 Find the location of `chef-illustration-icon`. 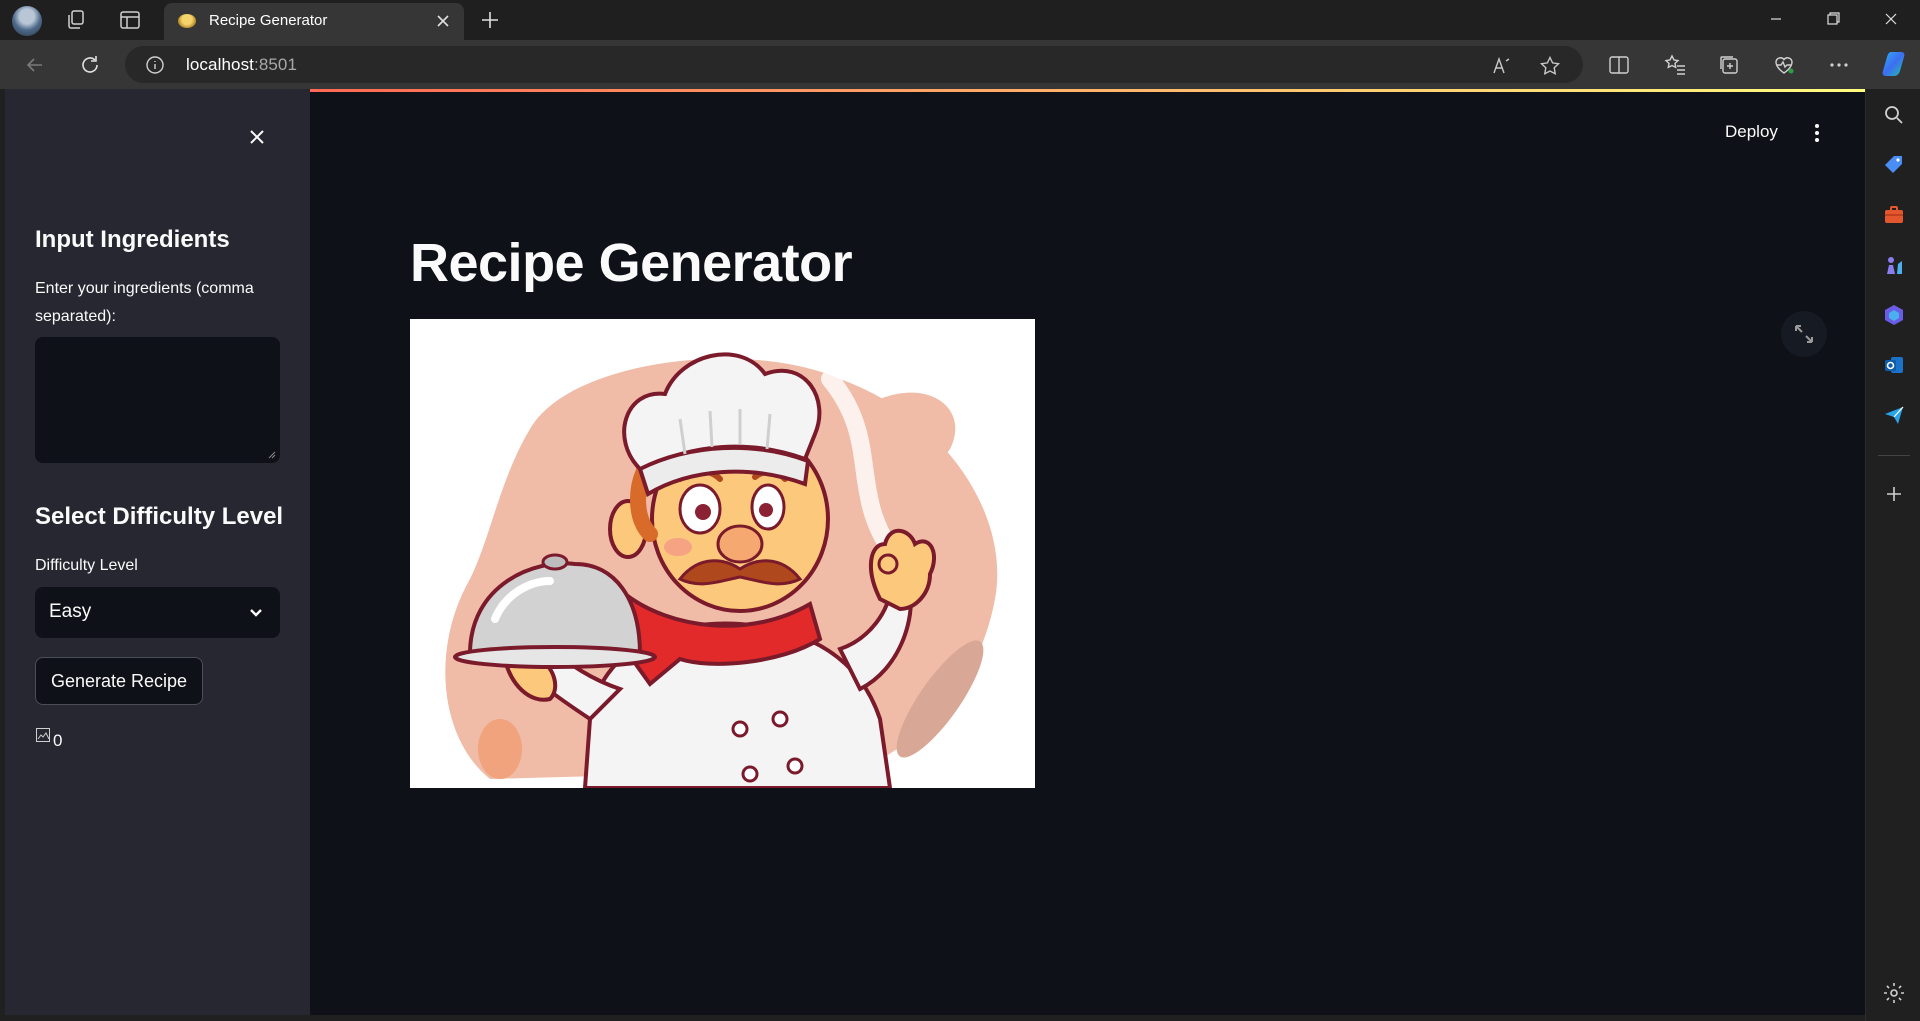

chef-illustration-icon is located at coordinates (721, 570).